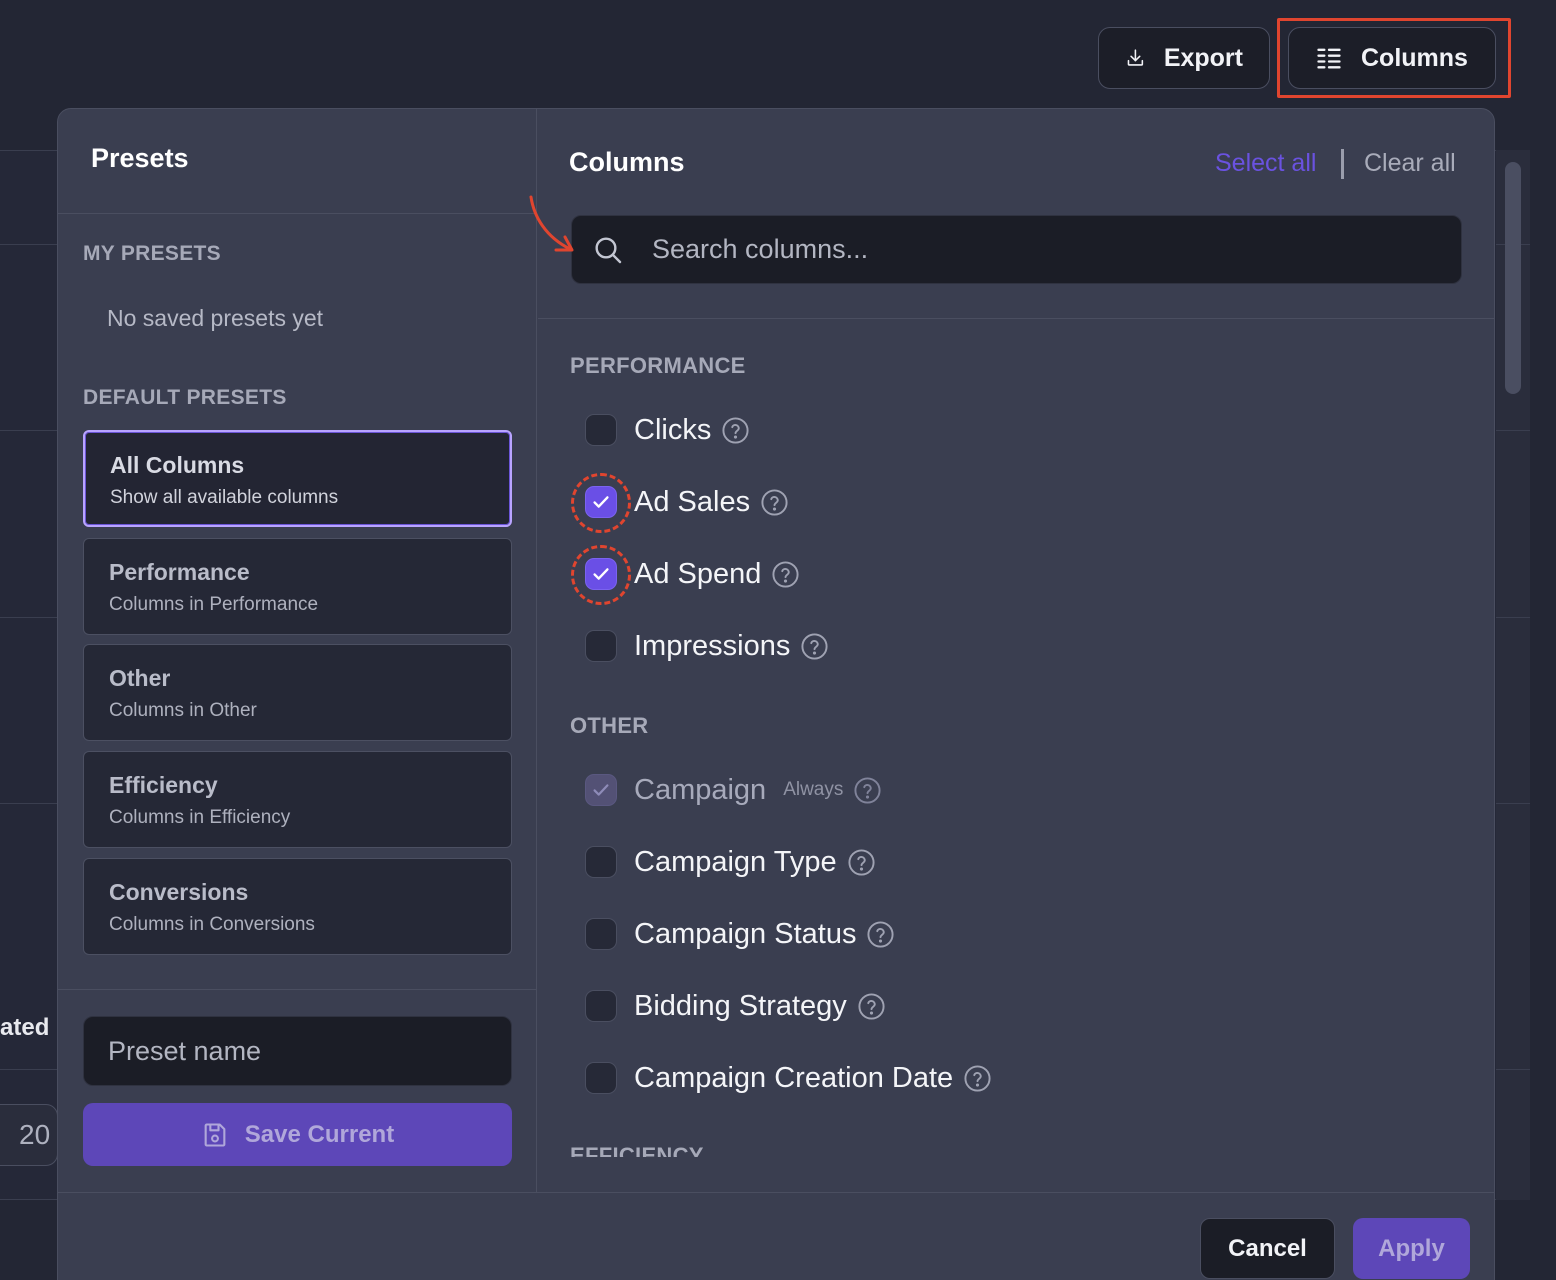 Image resolution: width=1556 pixels, height=1280 pixels. What do you see at coordinates (608, 250) in the screenshot?
I see `search-icon` at bounding box center [608, 250].